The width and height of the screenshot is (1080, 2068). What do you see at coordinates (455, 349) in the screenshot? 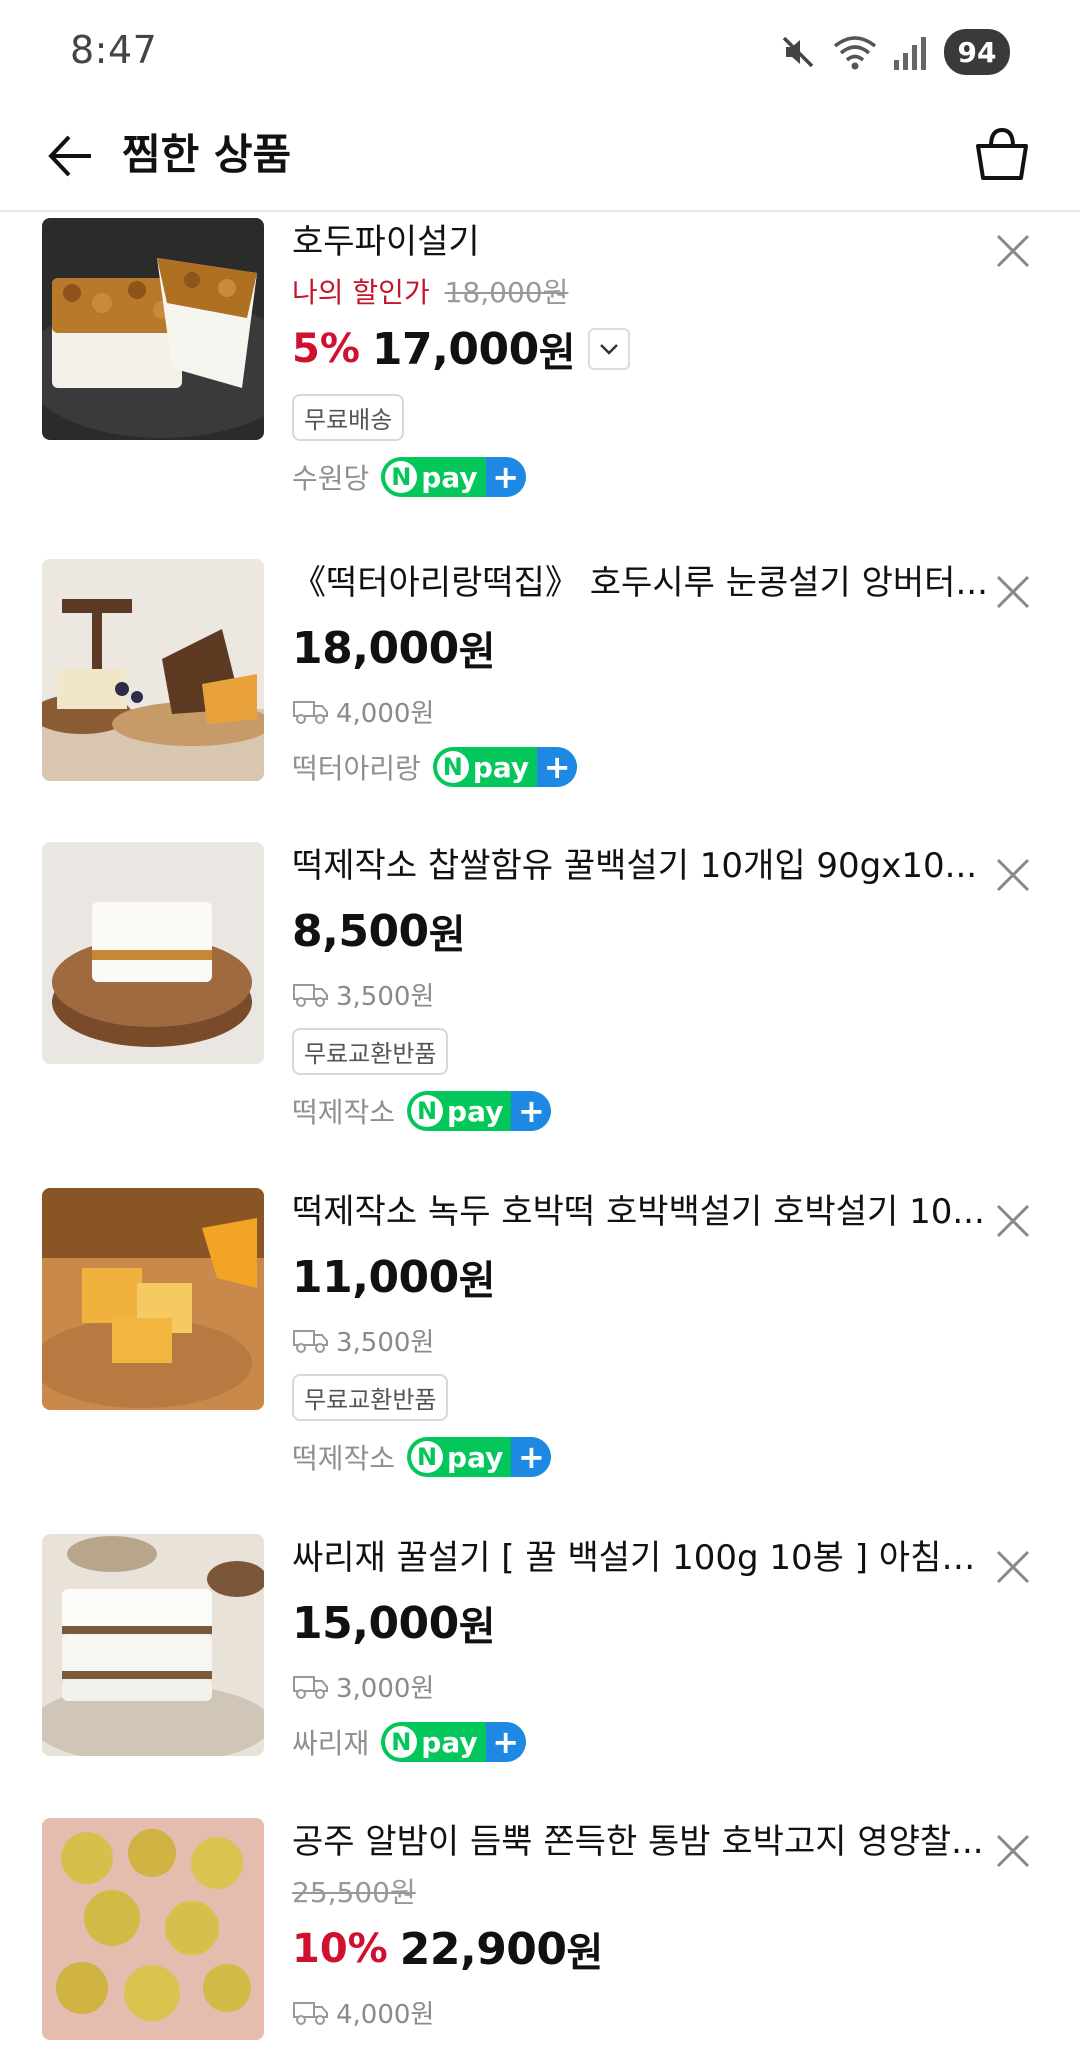
I see `price: 17,000` at bounding box center [455, 349].